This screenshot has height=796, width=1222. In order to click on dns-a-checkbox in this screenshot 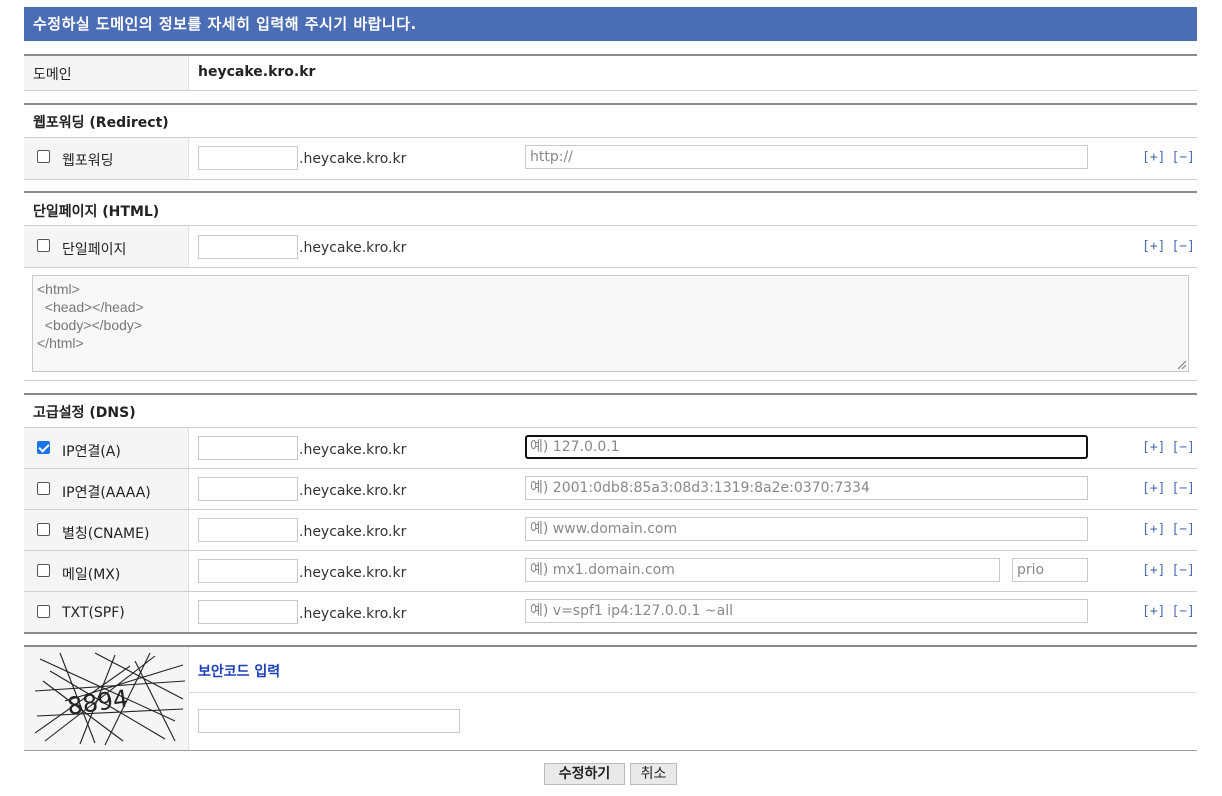, I will do `click(43, 447)`.